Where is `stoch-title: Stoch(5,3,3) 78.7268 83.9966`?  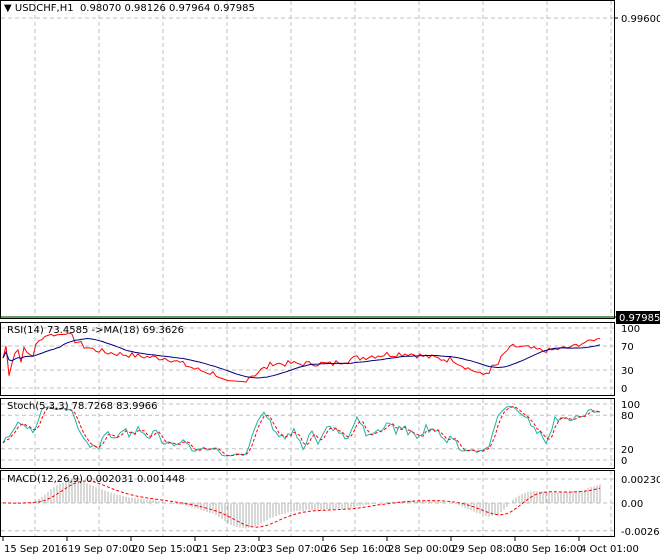 stoch-title: Stoch(5,3,3) 78.7268 83.9966 is located at coordinates (82, 406).